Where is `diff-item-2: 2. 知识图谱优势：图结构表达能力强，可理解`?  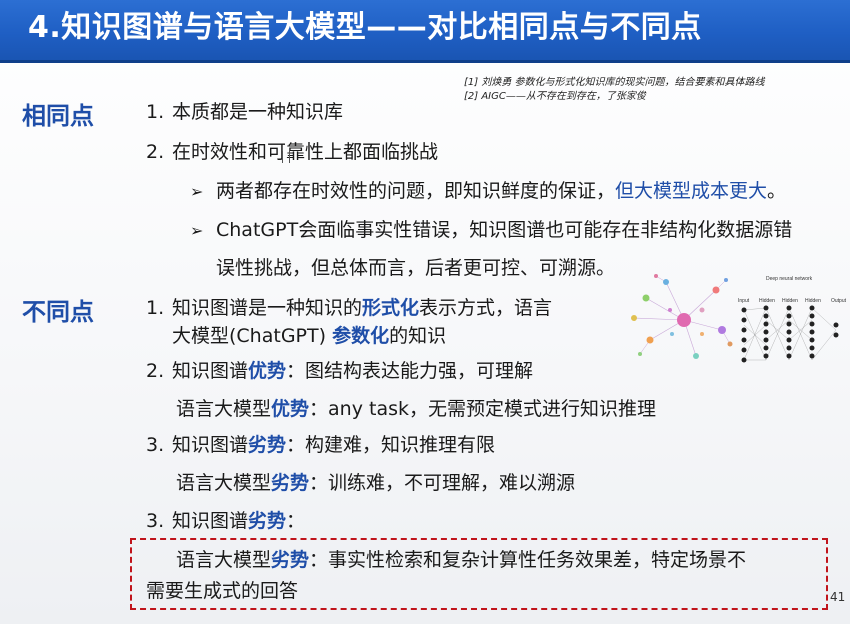
diff-item-2: 2. 知识图谱优势：图结构表达能力强，可理解 is located at coordinates (339, 371).